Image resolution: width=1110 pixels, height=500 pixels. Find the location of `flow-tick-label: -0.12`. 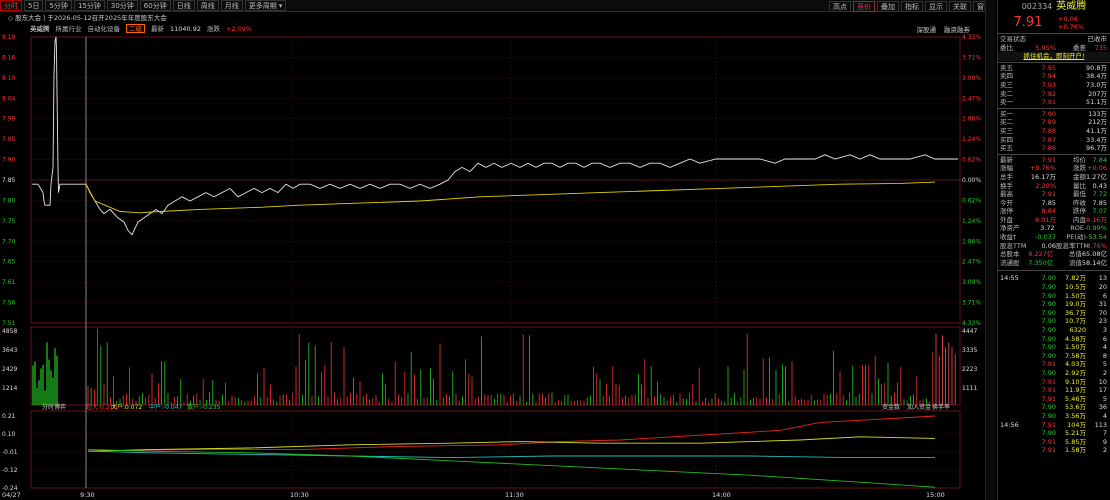

flow-tick-label: -0.12 is located at coordinates (10, 470).